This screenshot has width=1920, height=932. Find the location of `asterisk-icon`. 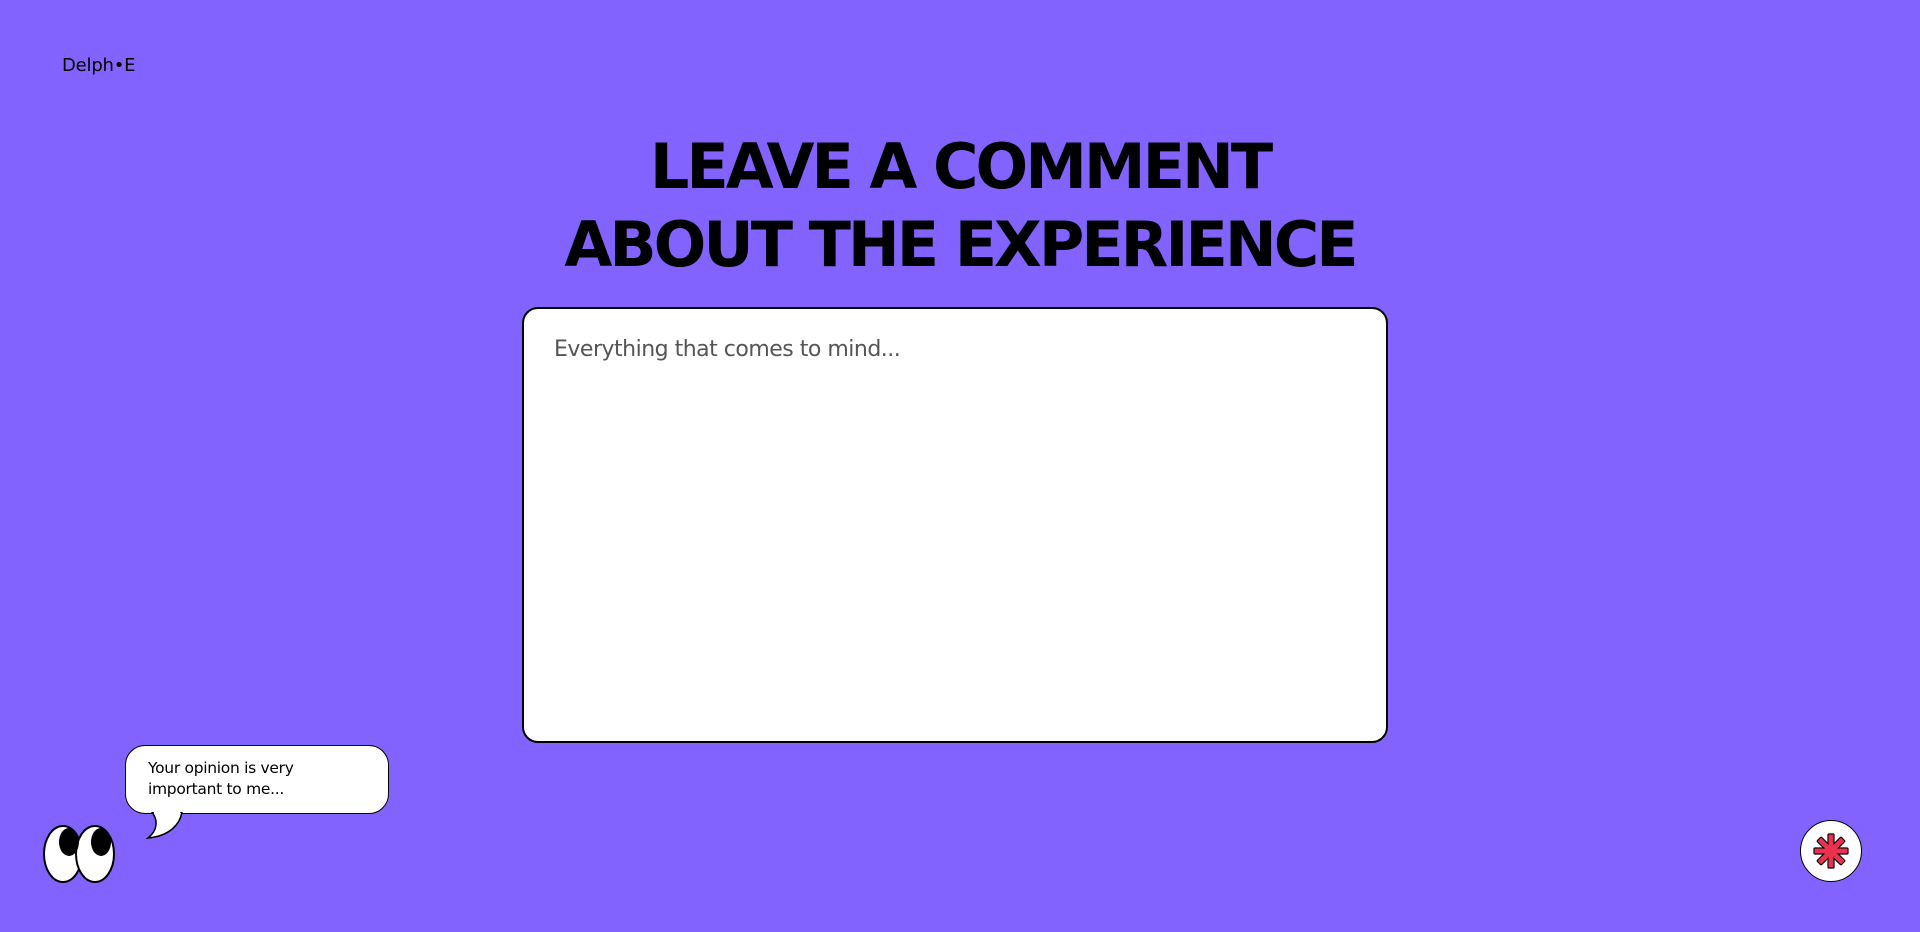

asterisk-icon is located at coordinates (1831, 851).